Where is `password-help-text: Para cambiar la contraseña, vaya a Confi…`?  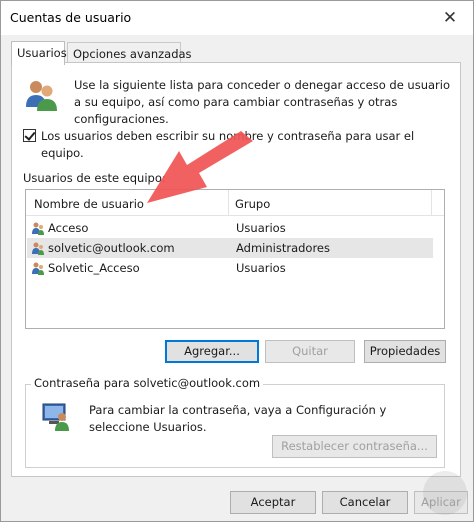 password-help-text: Para cambiar la contraseña, vaya a Confi… is located at coordinates (238, 418).